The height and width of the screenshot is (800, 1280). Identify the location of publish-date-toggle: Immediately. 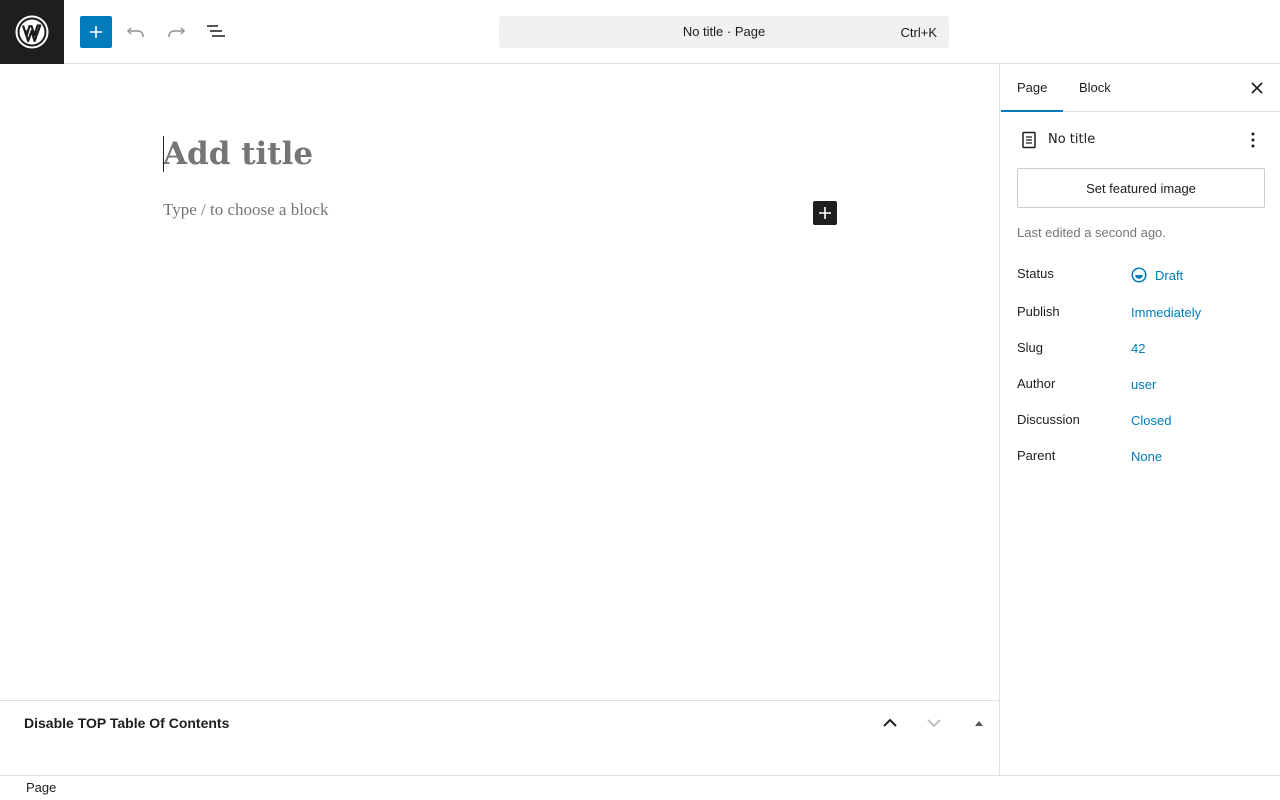
(1166, 312).